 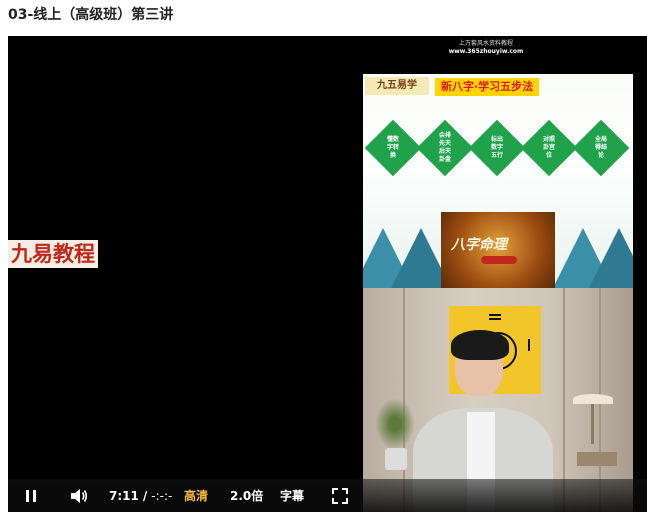 I want to click on fullscreen-icon, so click(x=340, y=495).